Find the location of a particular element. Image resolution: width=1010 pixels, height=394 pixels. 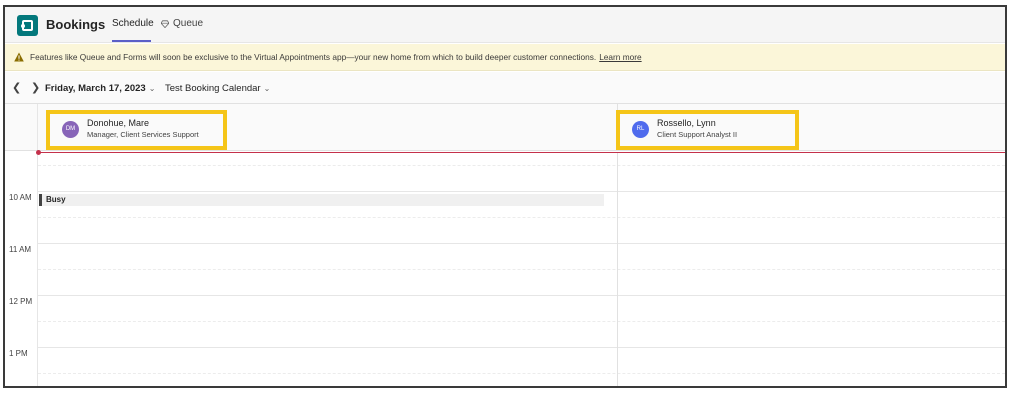

column-divider is located at coordinates (617, 269).